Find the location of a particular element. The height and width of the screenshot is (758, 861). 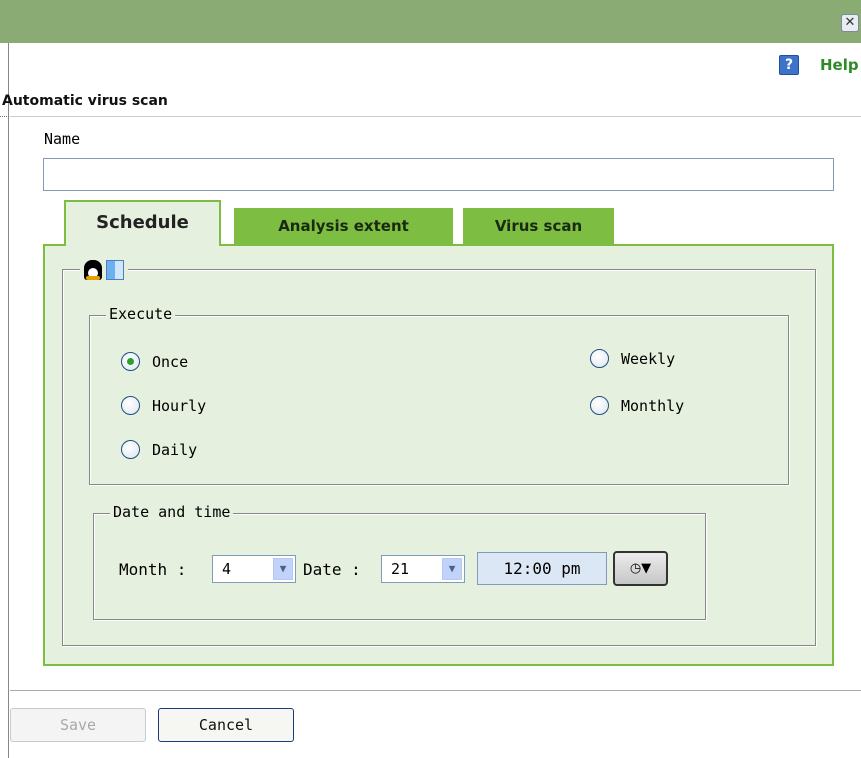

radio-once-label: Once is located at coordinates (170, 362).